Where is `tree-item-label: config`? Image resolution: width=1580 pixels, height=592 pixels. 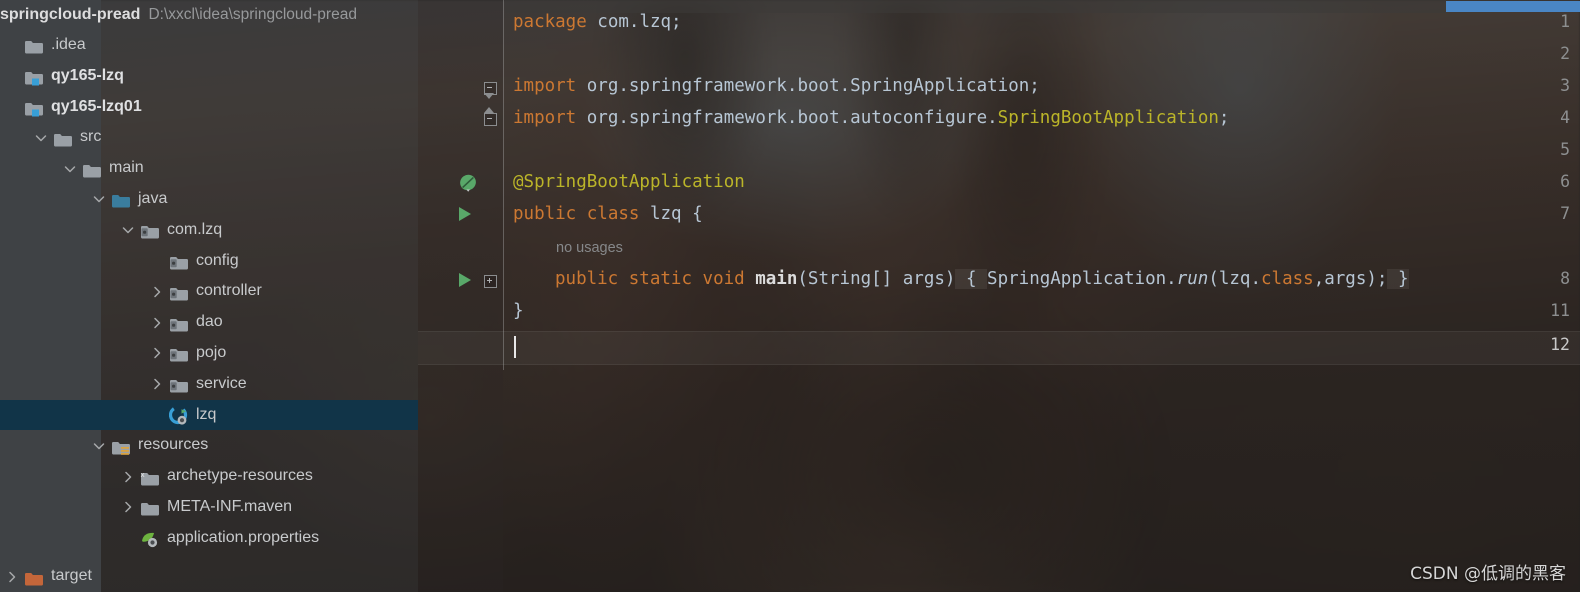
tree-item-label: config is located at coordinates (217, 260).